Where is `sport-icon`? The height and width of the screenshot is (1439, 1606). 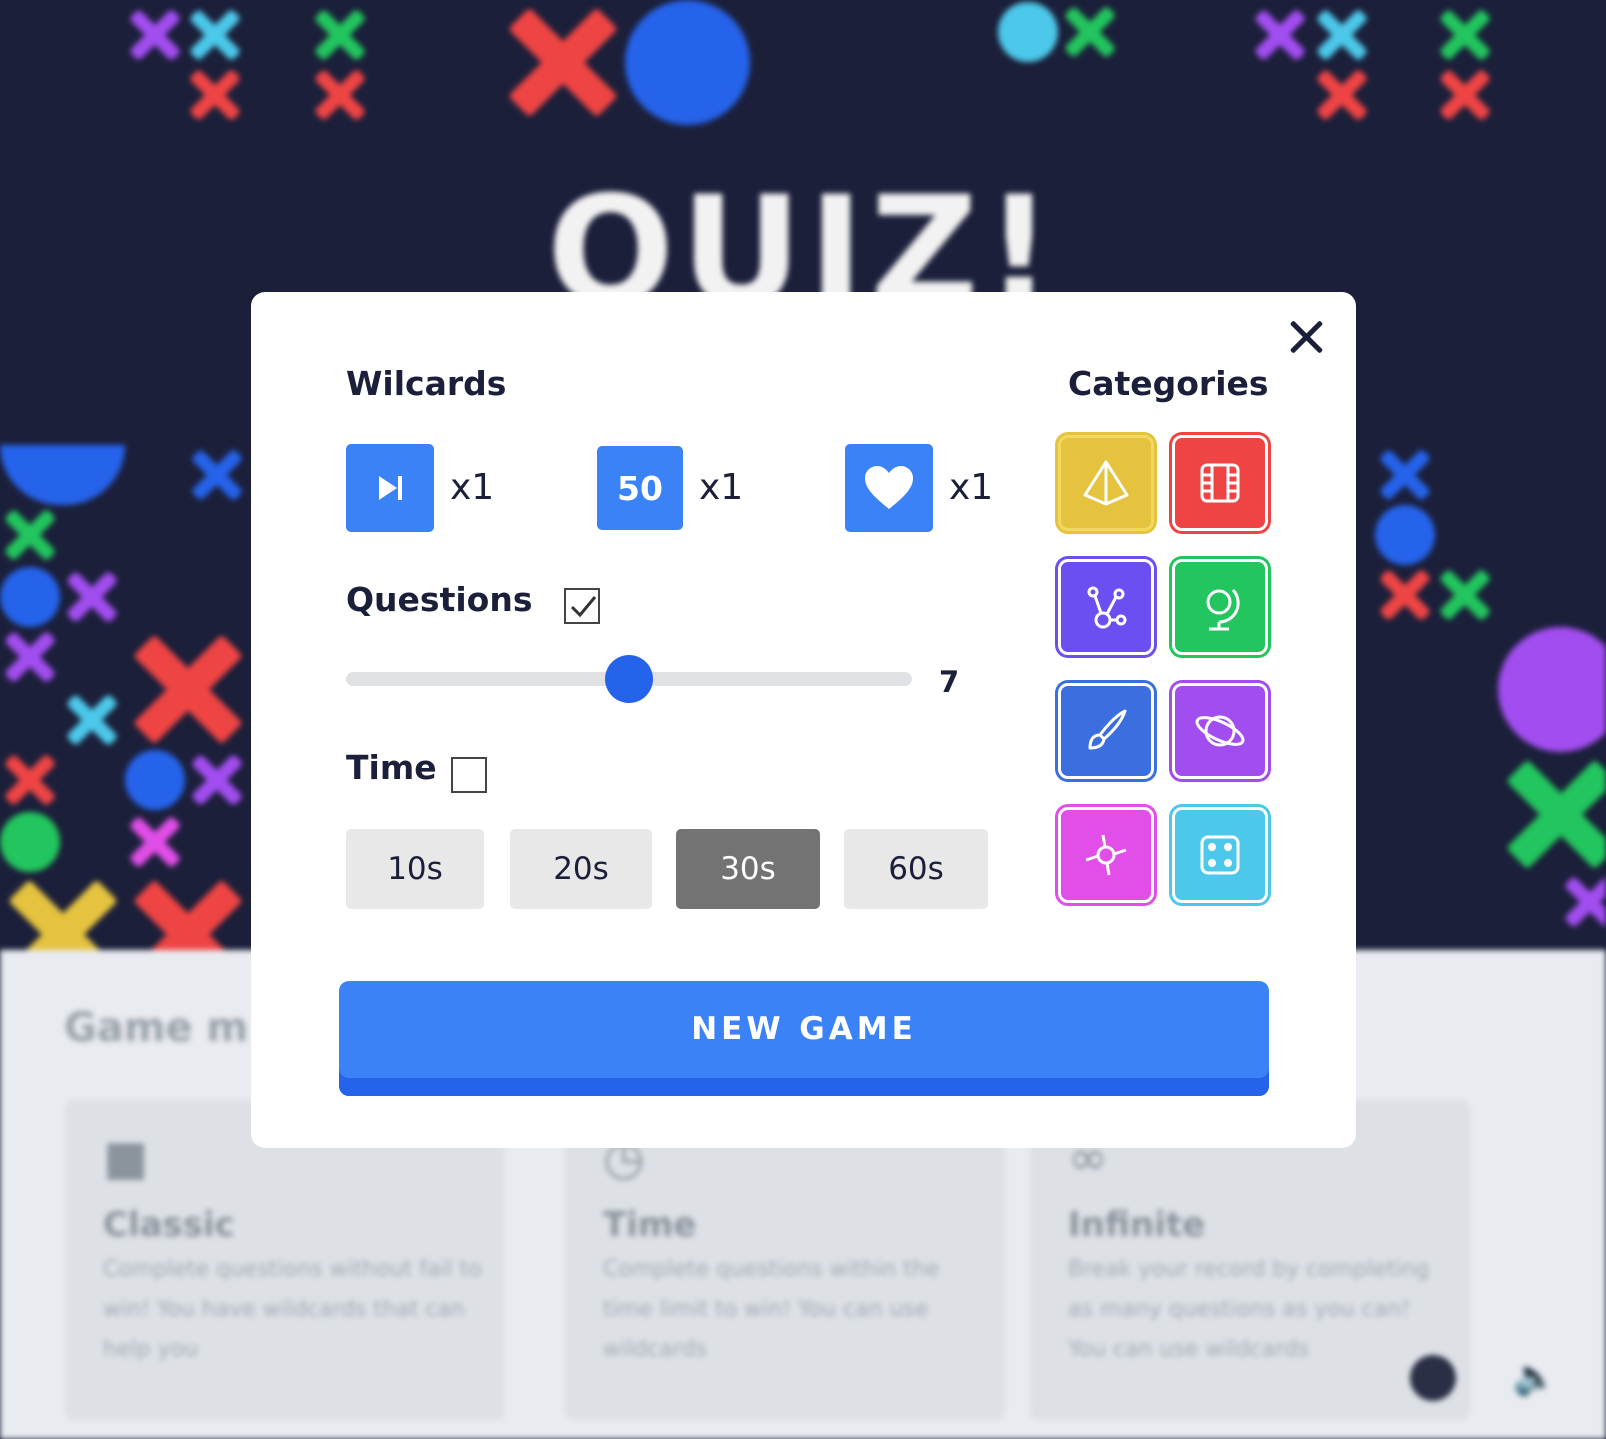
sport-icon is located at coordinates (1106, 855).